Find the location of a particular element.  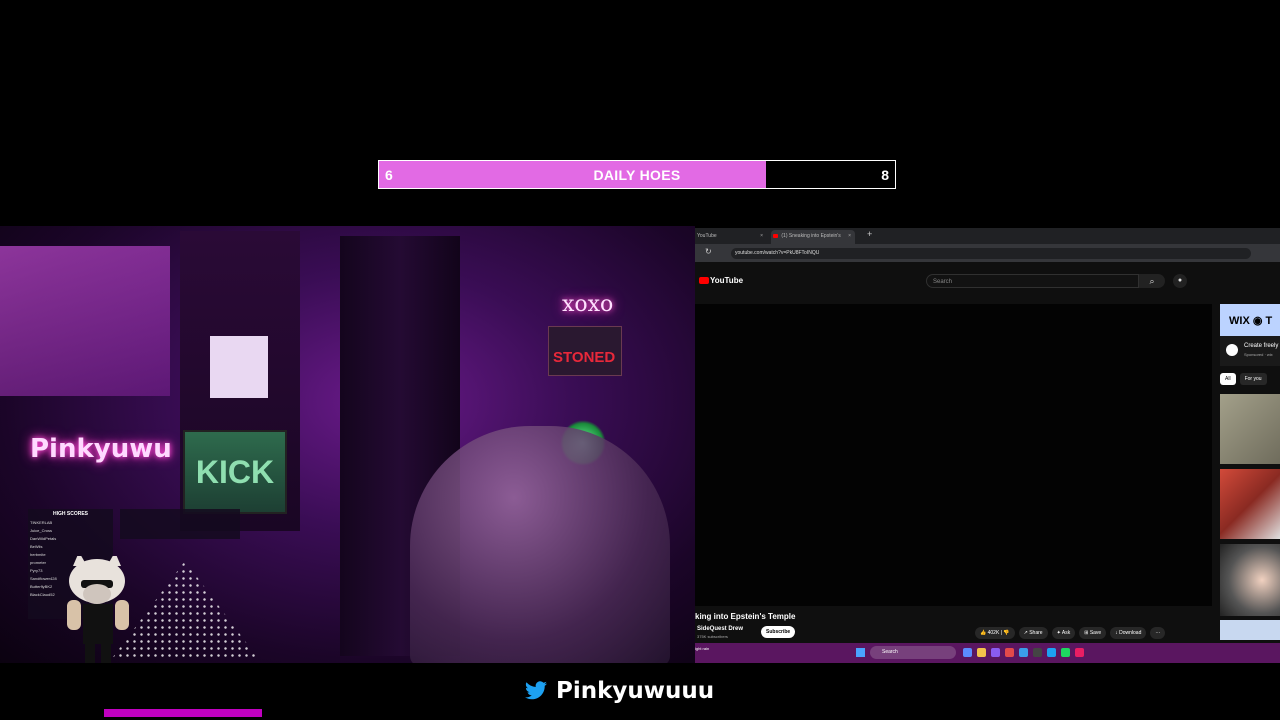

taskbar-search: Search is located at coordinates (913, 652).